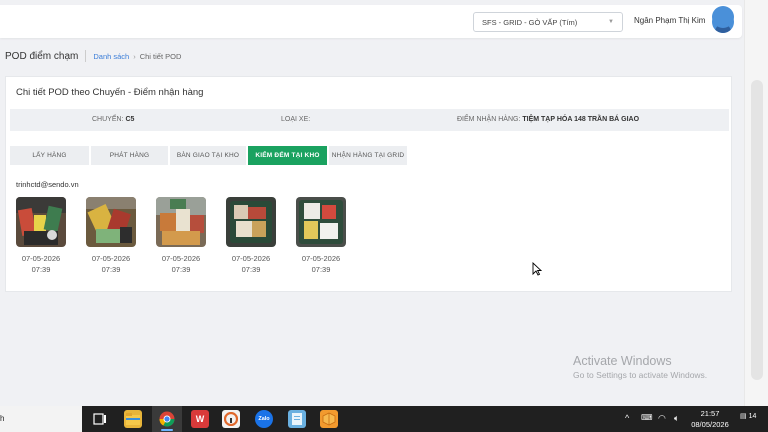  I want to click on warehouse-select: SFS - GRID - GÒ VẤP (Tím) ▼, so click(548, 22).